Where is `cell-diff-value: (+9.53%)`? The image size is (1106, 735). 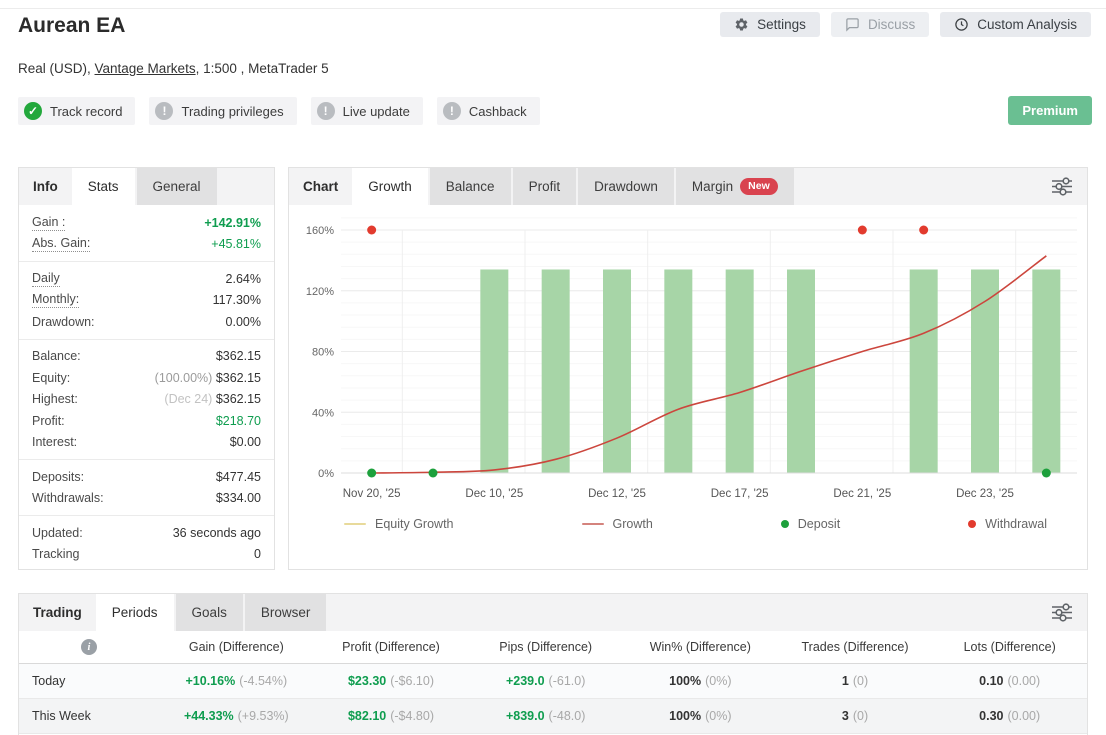 cell-diff-value: (+9.53%) is located at coordinates (263, 716).